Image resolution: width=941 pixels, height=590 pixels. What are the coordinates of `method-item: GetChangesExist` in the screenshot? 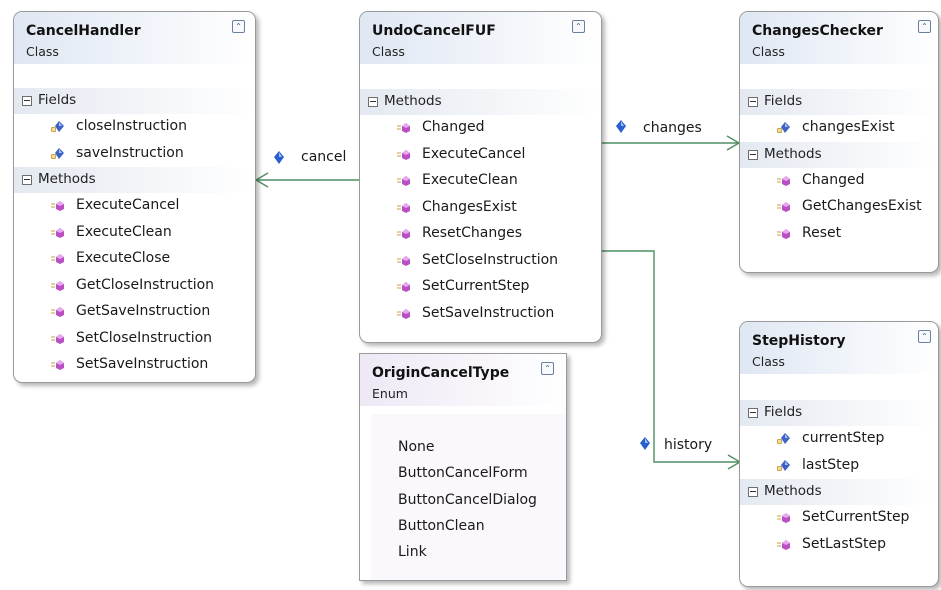 It's located at (839, 207).